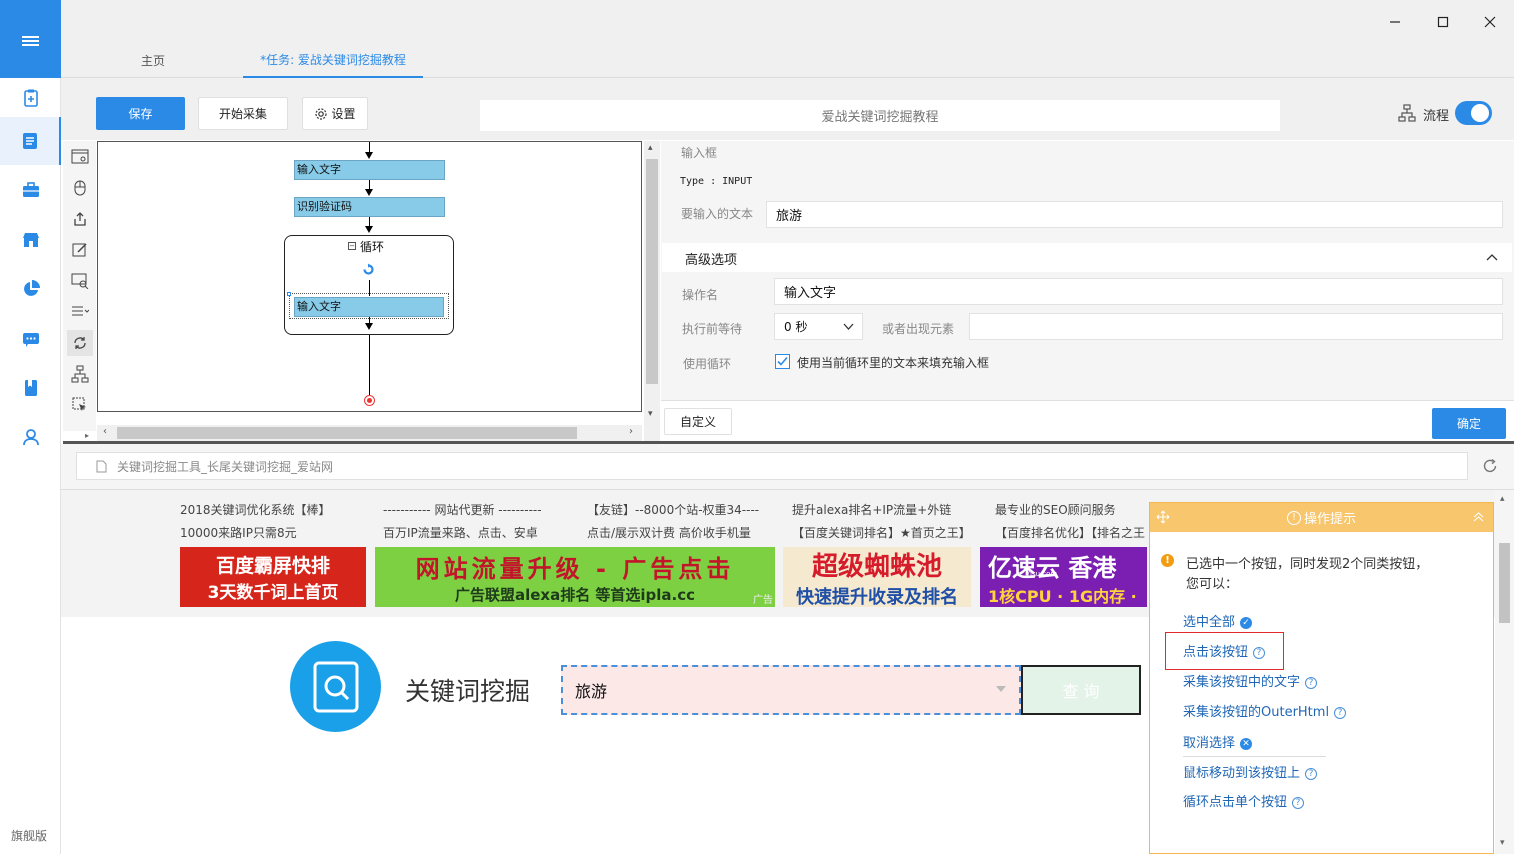 This screenshot has width=1514, height=854. Describe the element at coordinates (1490, 22) in the screenshot. I see `close-icon` at that location.